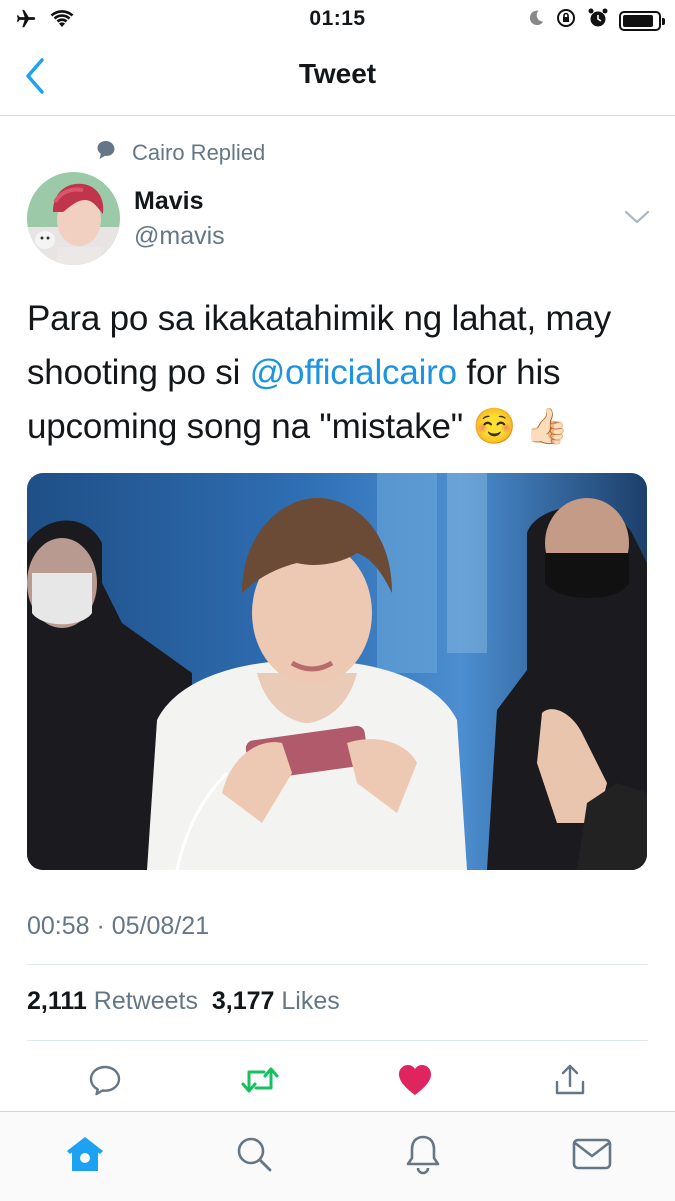 This screenshot has width=675, height=1201. I want to click on retweets-stat: 2,111 Retweets, so click(112, 1001).